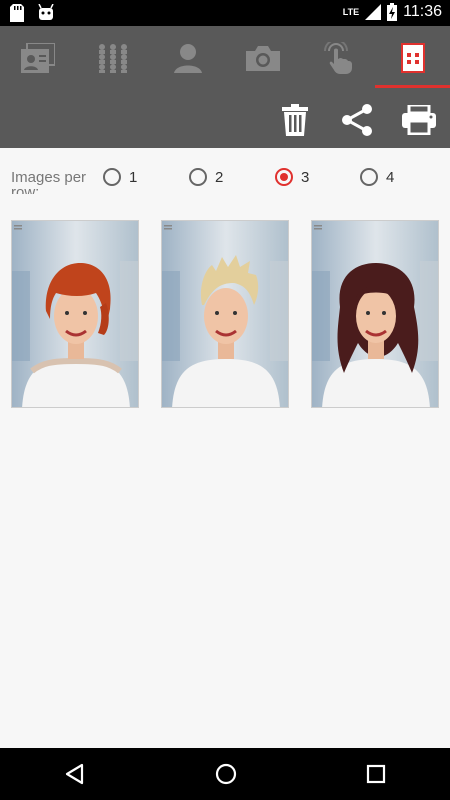 This screenshot has width=450, height=800. What do you see at coordinates (390, 177) in the screenshot?
I see `radio-label: 4` at bounding box center [390, 177].